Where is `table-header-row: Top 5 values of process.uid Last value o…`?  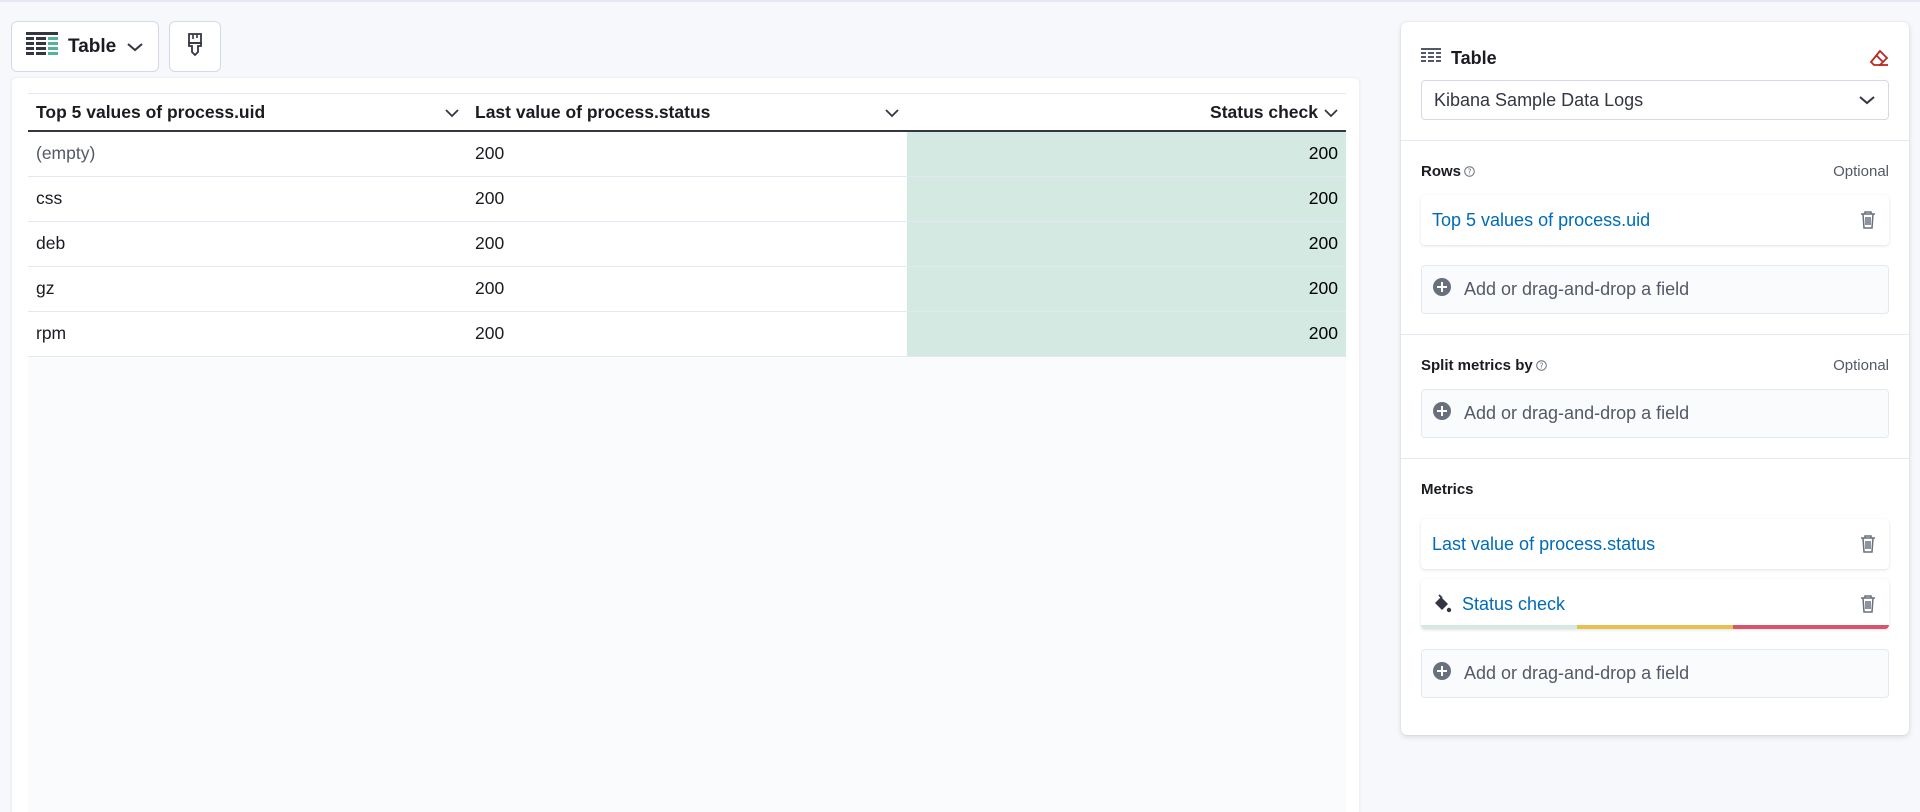
table-header-row: Top 5 values of process.uid Last value o… is located at coordinates (687, 113).